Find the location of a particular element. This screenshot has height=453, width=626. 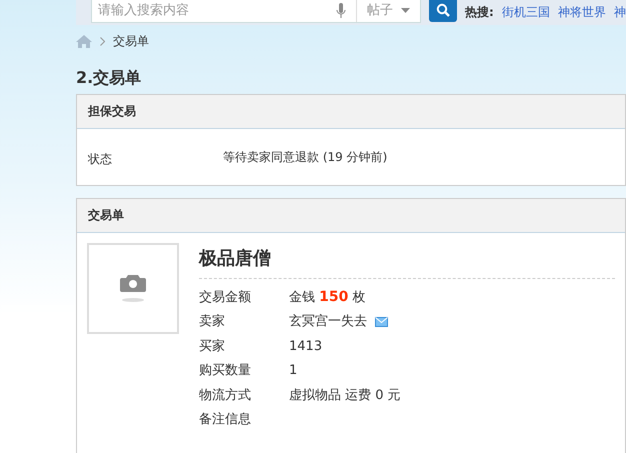

camera-icon is located at coordinates (133, 288).